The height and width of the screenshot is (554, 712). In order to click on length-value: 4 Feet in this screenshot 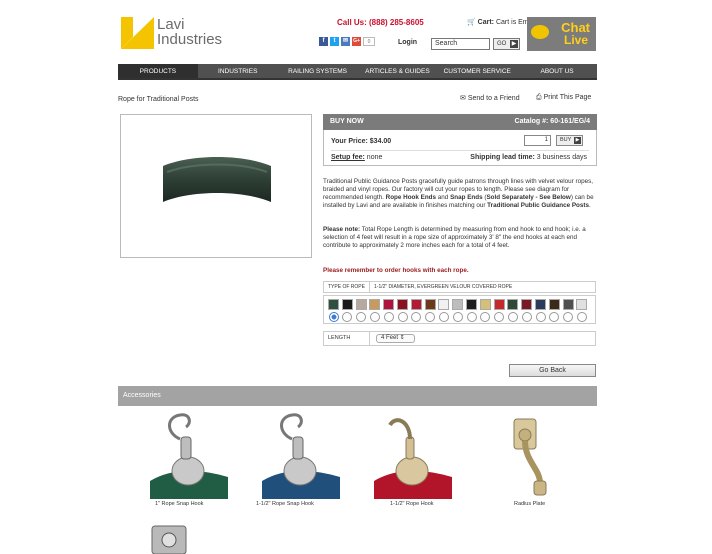, I will do `click(390, 338)`.